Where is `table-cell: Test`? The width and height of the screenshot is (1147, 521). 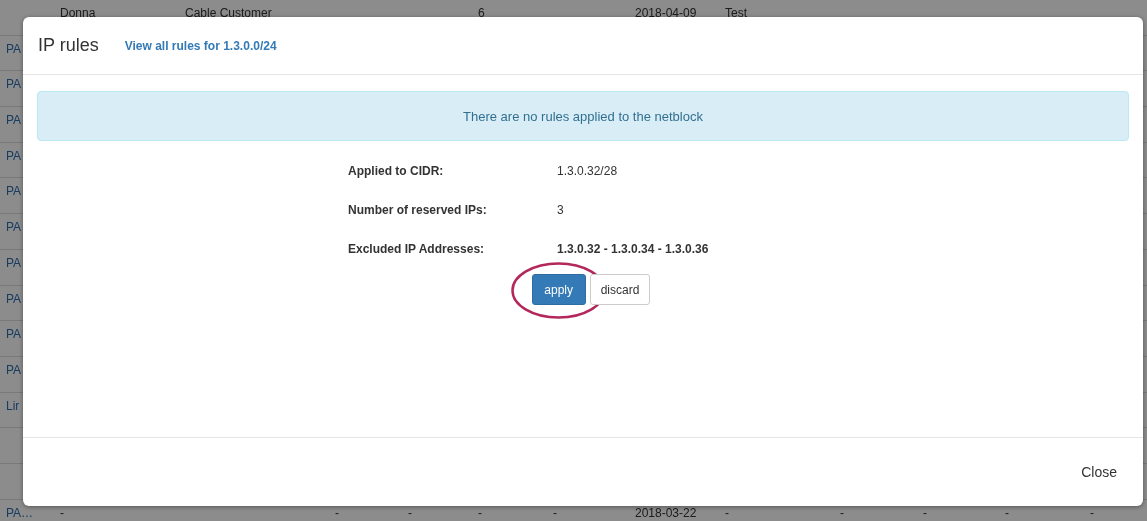
table-cell: Test is located at coordinates (736, 13).